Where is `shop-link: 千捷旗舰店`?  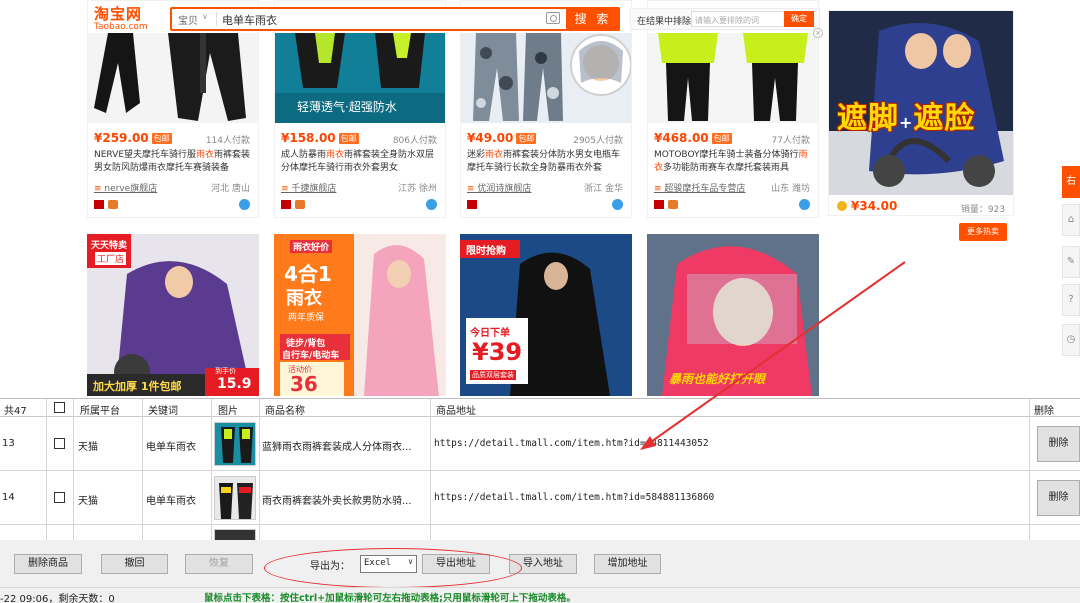
shop-link: 千捷旗舰店 is located at coordinates (308, 187).